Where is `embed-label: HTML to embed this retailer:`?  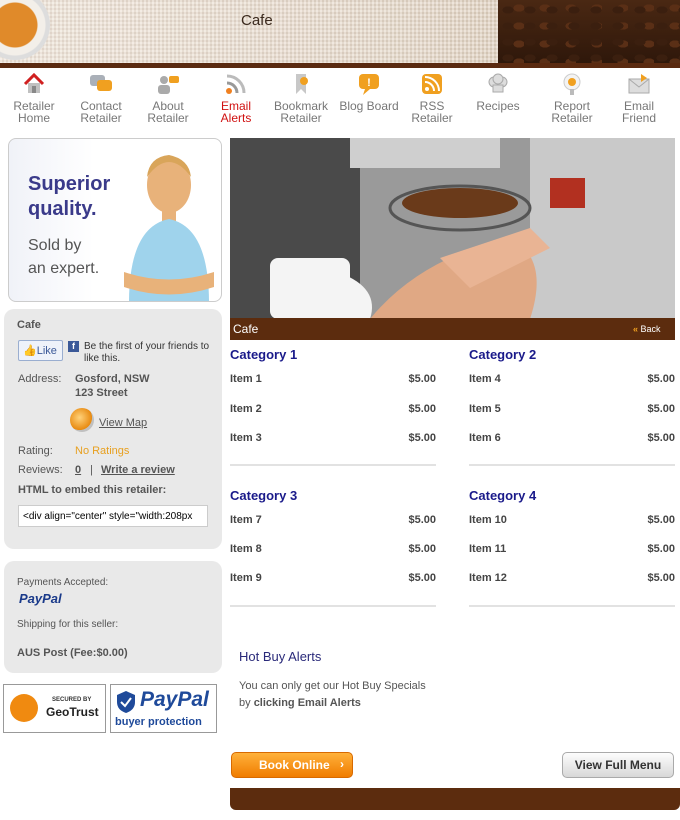 embed-label: HTML to embed this retailer: is located at coordinates (92, 490).